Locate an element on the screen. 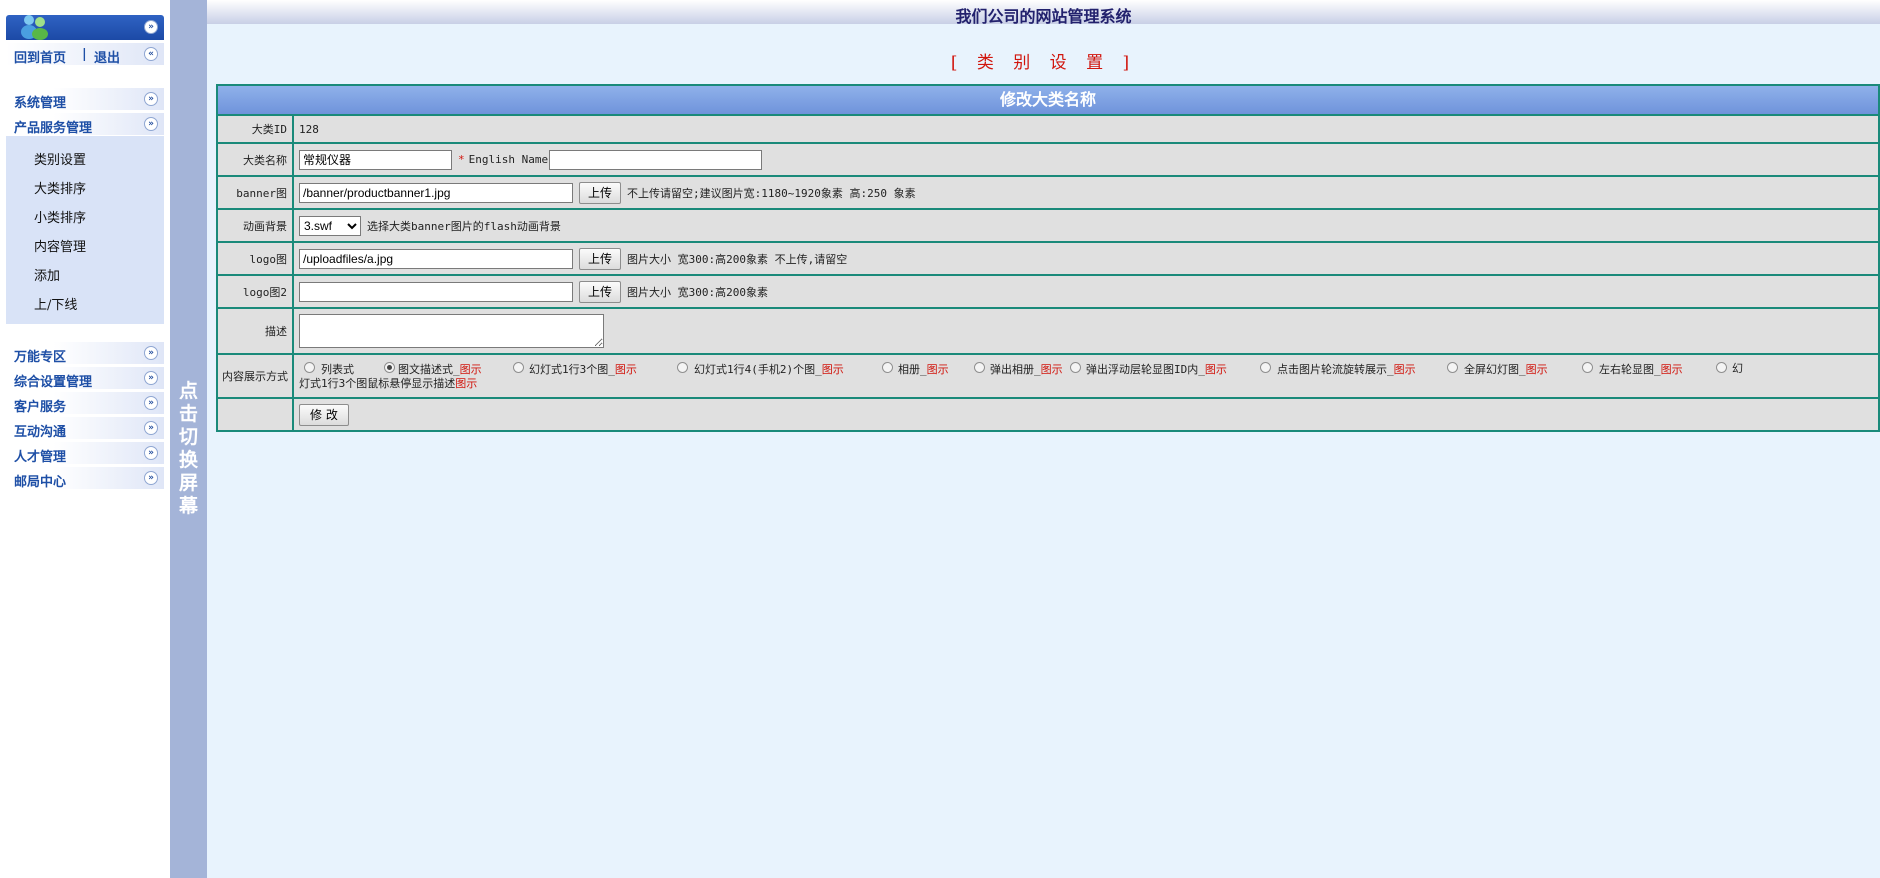 This screenshot has width=1880, height=878. logout-link: 退出 is located at coordinates (107, 56).